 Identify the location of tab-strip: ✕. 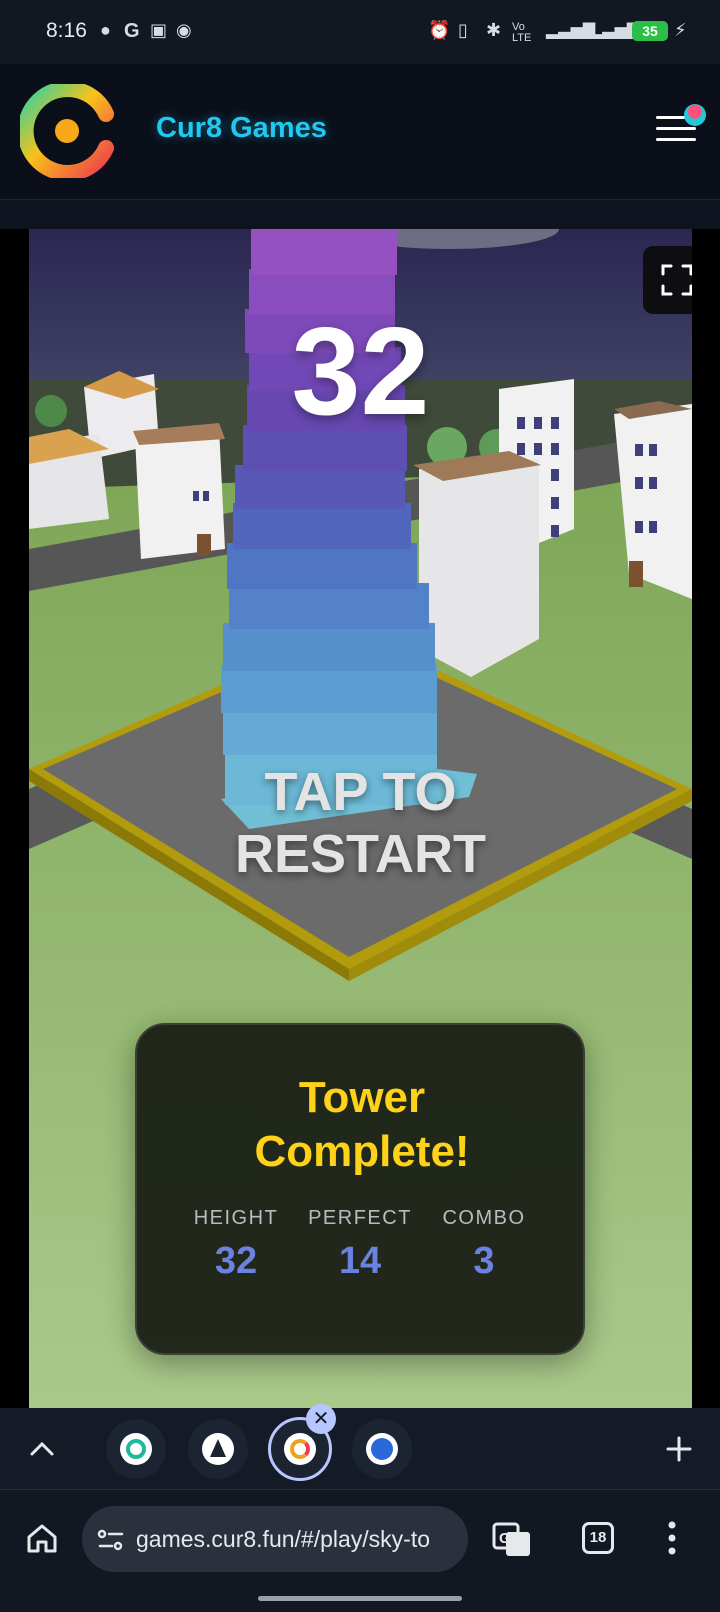
(360, 1447).